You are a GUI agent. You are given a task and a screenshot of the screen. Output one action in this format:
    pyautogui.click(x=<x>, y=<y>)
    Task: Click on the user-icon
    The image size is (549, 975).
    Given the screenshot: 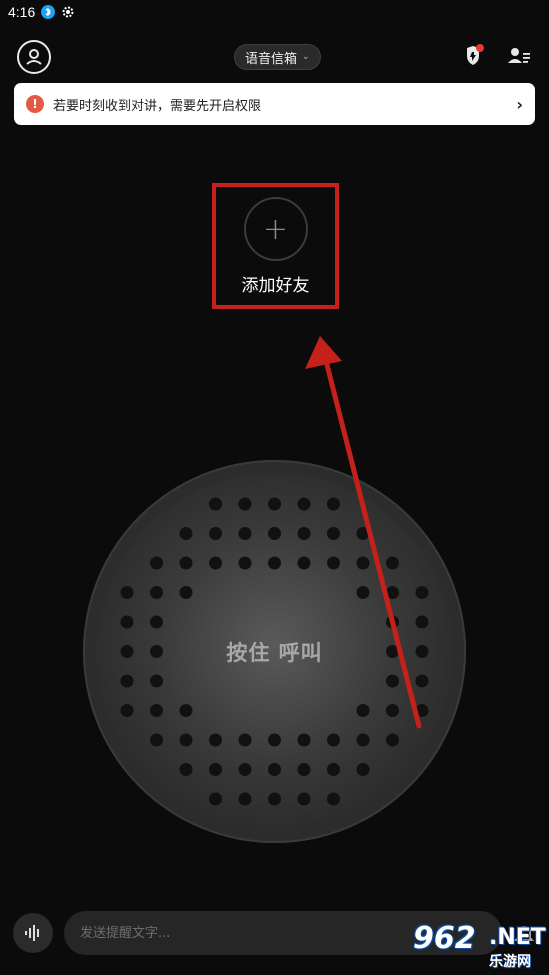 What is the action you would take?
    pyautogui.click(x=34, y=57)
    